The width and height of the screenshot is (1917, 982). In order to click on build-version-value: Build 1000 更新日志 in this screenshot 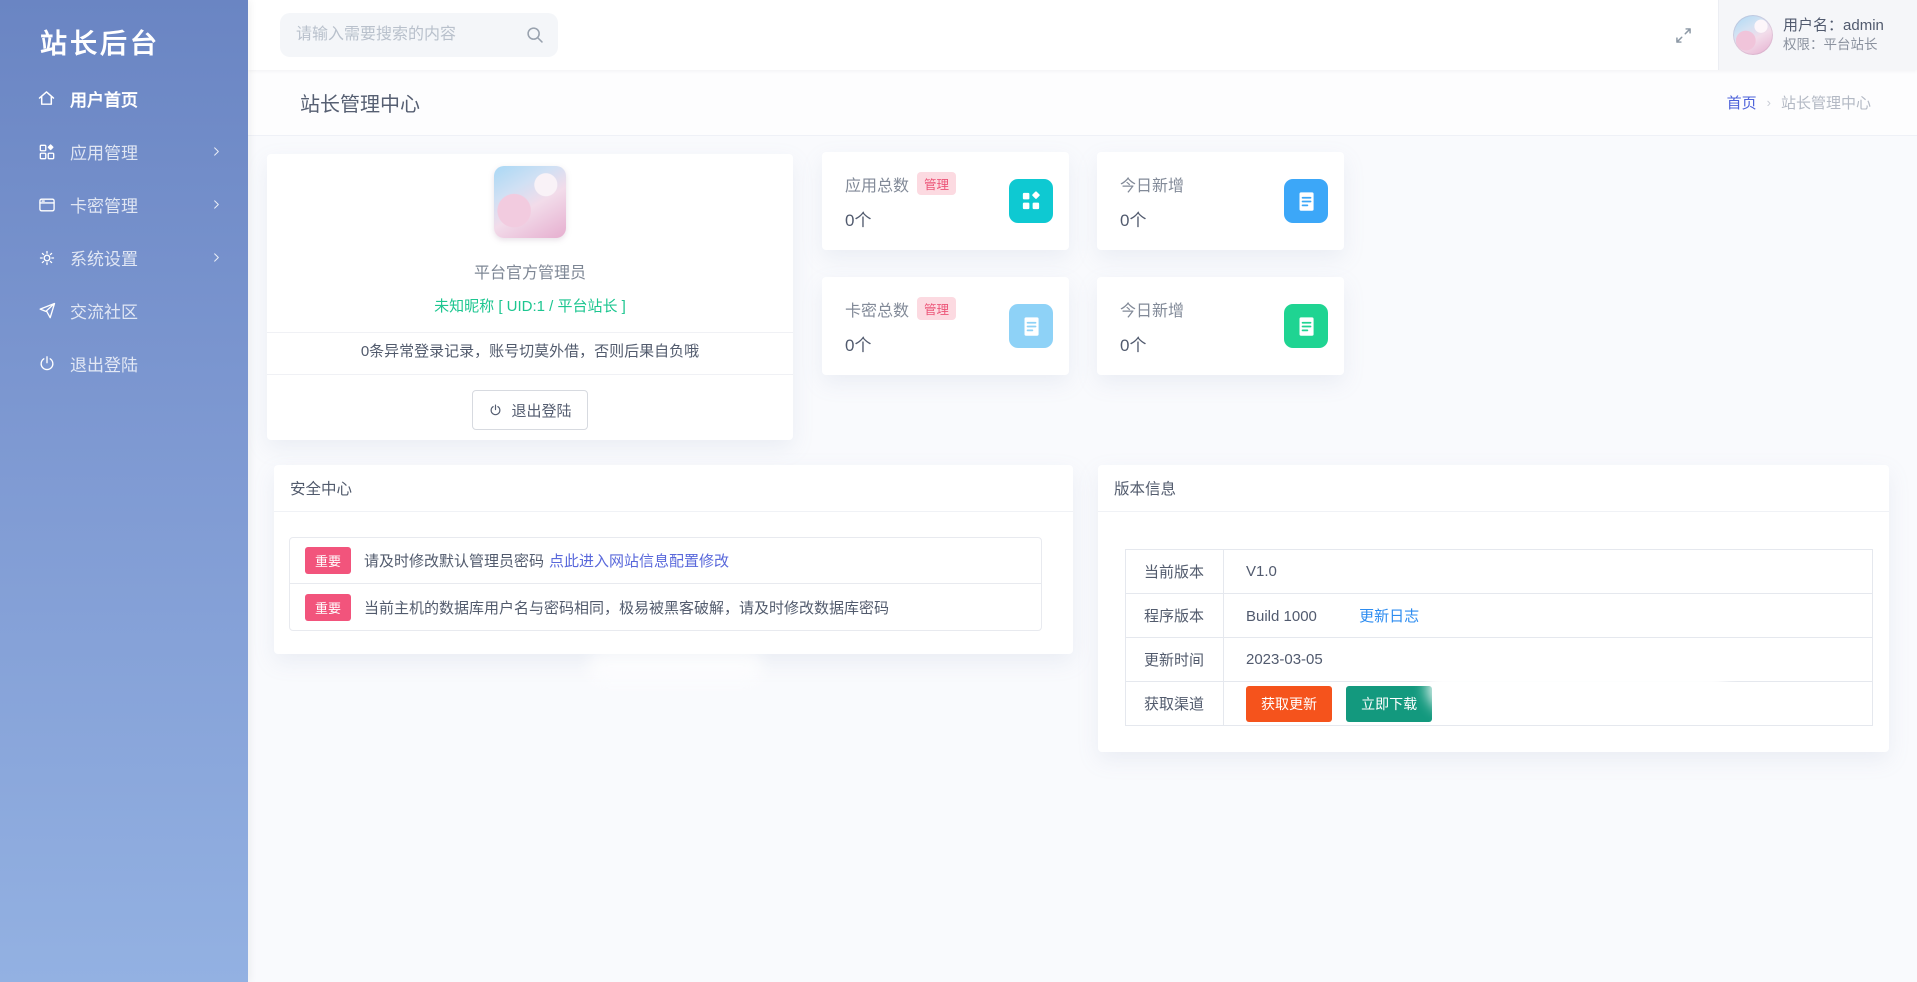, I will do `click(1548, 615)`.